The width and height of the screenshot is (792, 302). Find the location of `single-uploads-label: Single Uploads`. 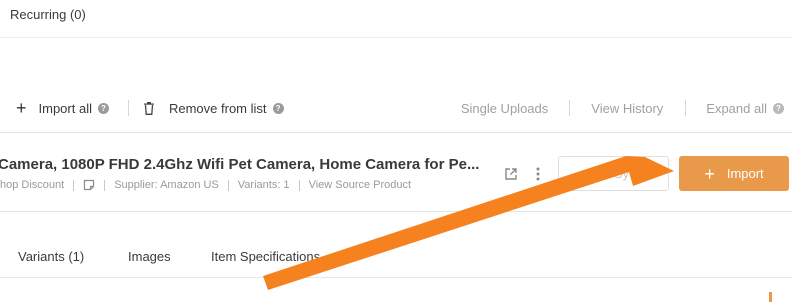

single-uploads-label: Single Uploads is located at coordinates (504, 108).